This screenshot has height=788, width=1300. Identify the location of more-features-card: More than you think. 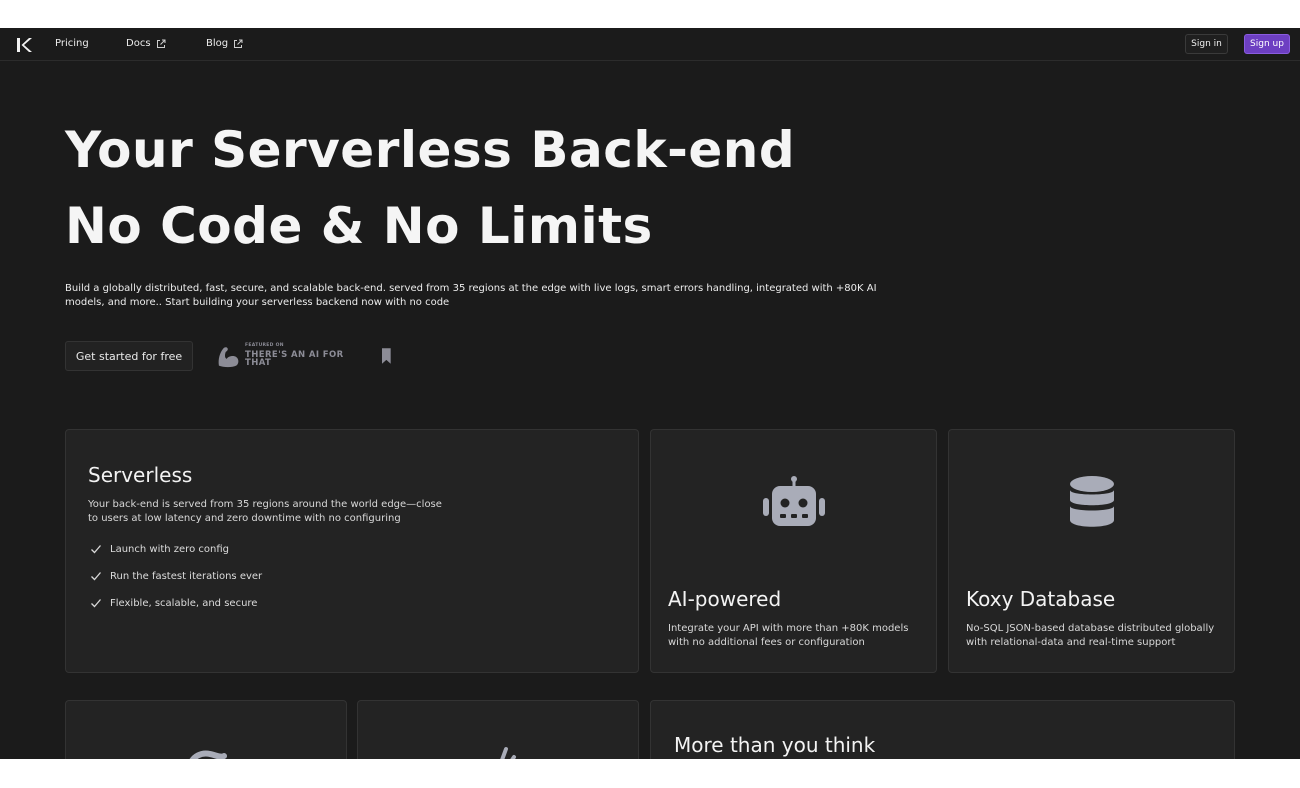
(942, 729).